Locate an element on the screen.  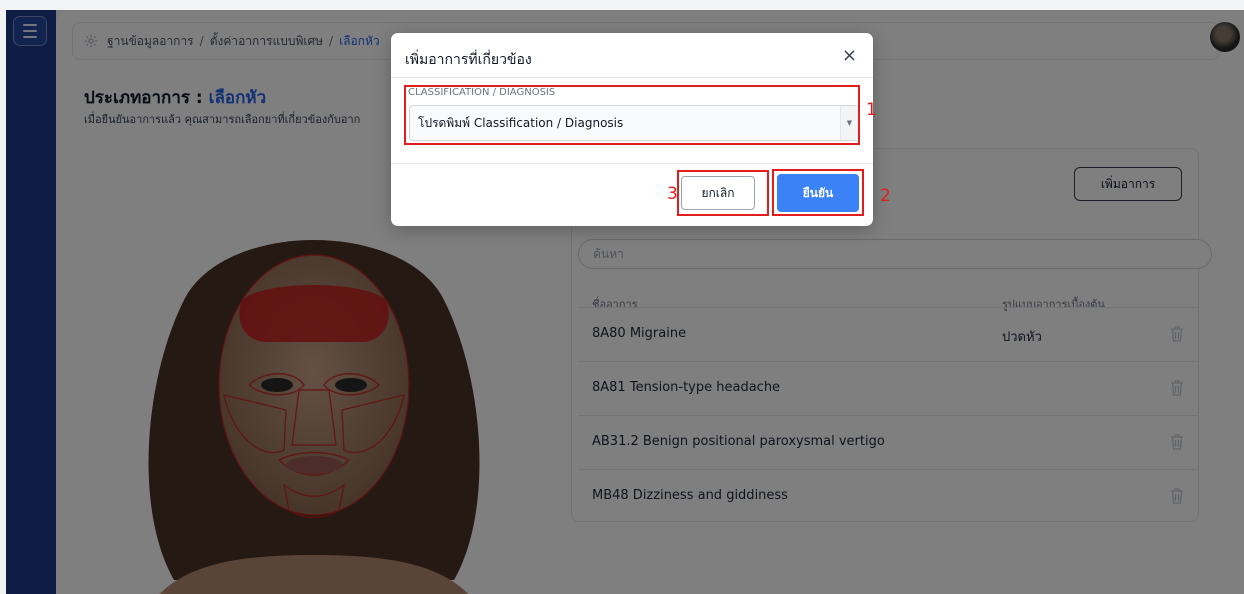
annotation-number-3: 3 is located at coordinates (672, 194).